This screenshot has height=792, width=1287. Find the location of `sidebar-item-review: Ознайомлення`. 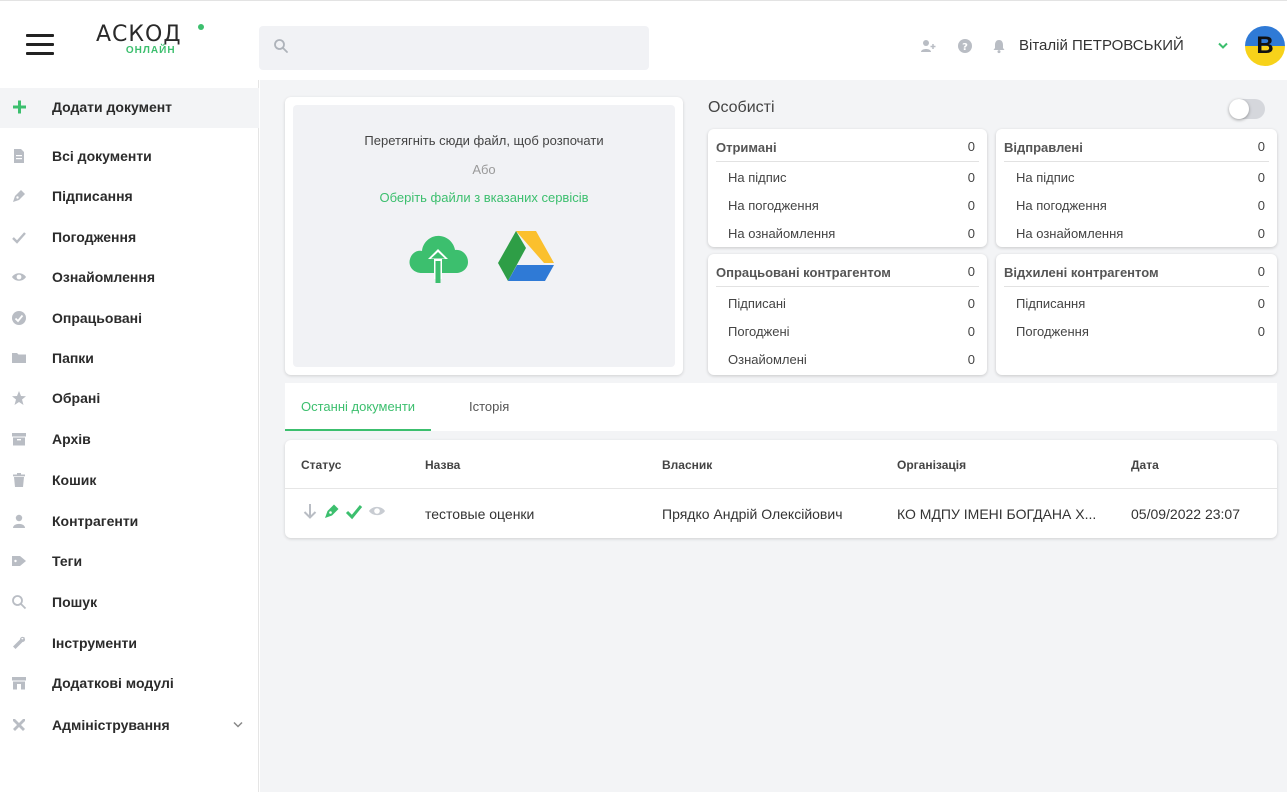

sidebar-item-review: Ознайомлення is located at coordinates (129, 278).